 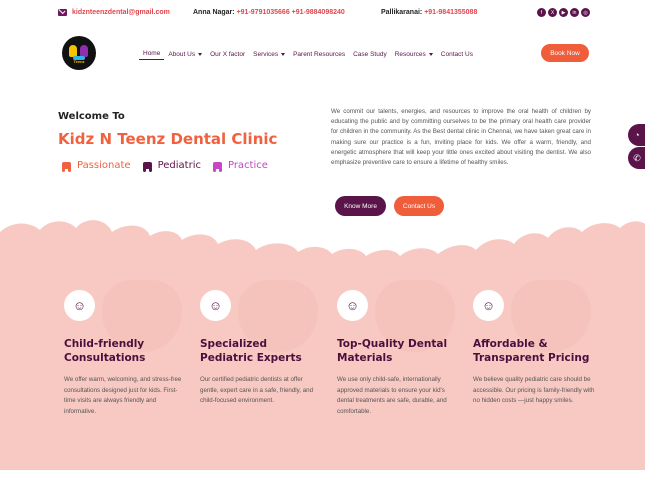 What do you see at coordinates (531, 351) in the screenshot?
I see `feature-title: Affordable & Transparent Pricing` at bounding box center [531, 351].